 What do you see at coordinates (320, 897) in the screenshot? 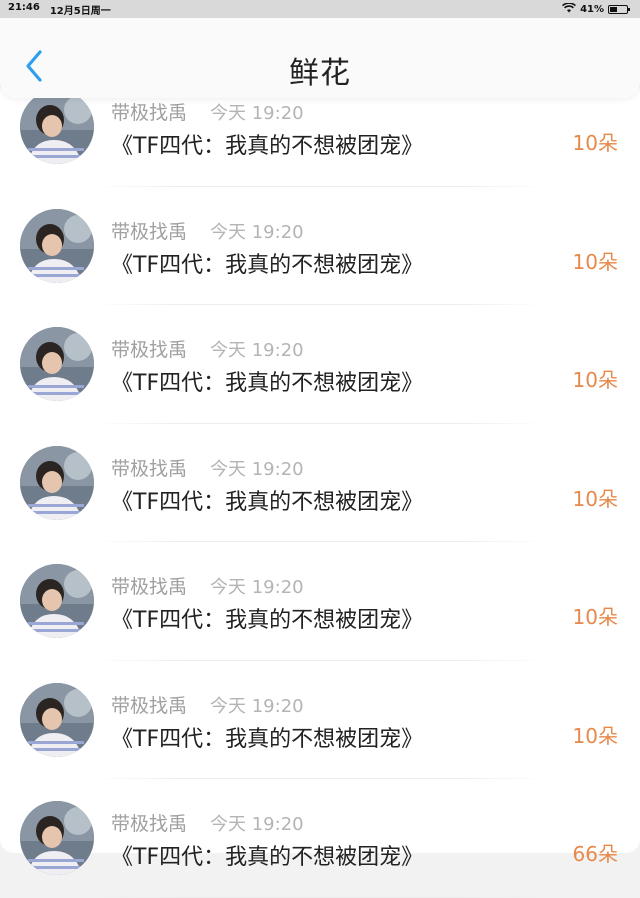
I see `divider` at bounding box center [320, 897].